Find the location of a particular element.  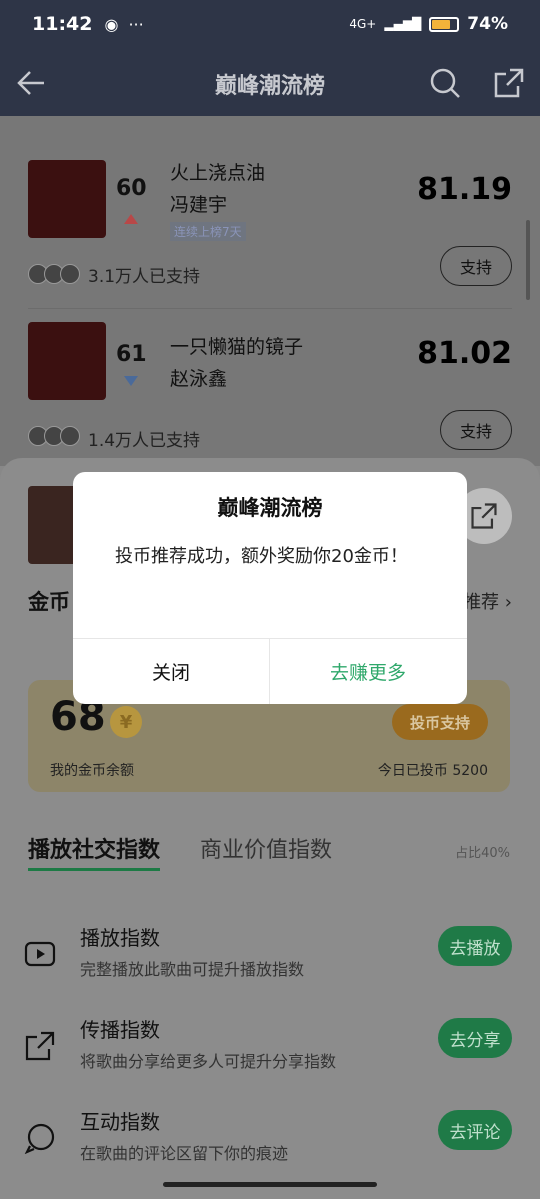

coin-balance-label: 我的金币余额 is located at coordinates (92, 771).